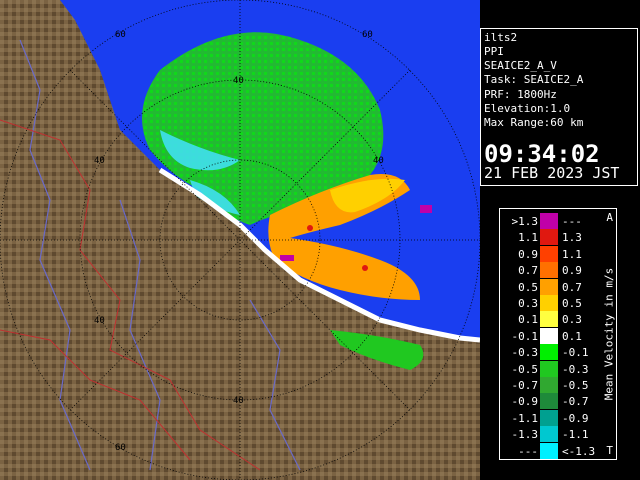 Image resolution: width=640 pixels, height=480 pixels. Describe the element at coordinates (572, 271) in the screenshot. I see `legend-high-value: 0.9` at that location.